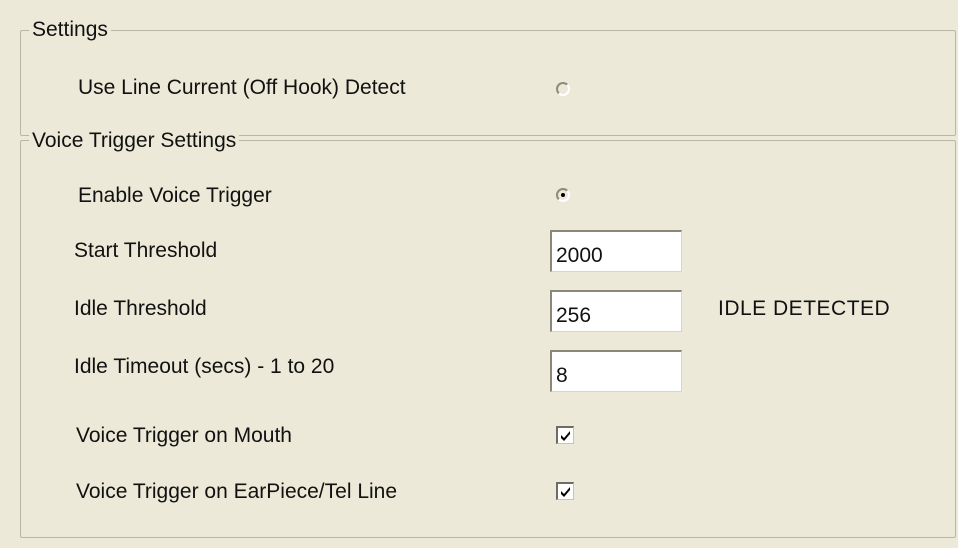 This screenshot has width=958, height=548. What do you see at coordinates (140, 308) in the screenshot?
I see `idle-threshold-label: Idle Threshold` at bounding box center [140, 308].